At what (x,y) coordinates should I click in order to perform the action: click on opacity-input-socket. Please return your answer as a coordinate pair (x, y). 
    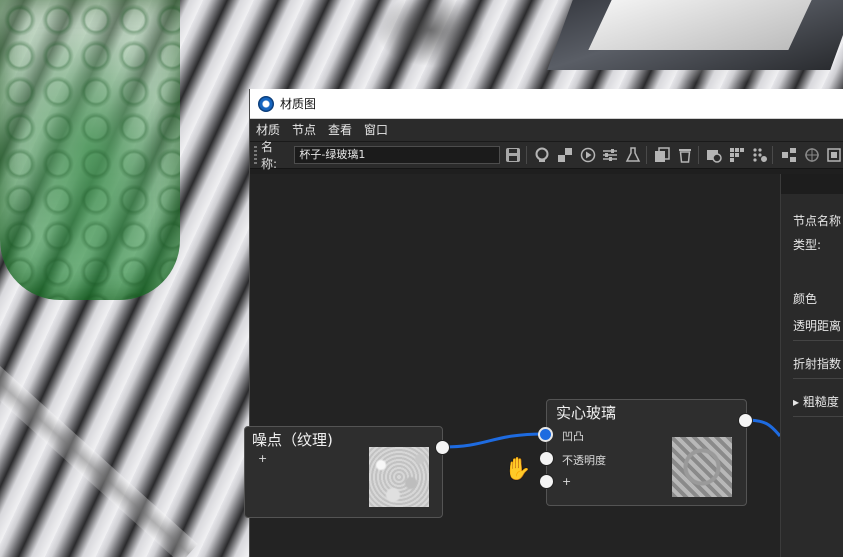
    Looking at the image, I should click on (546, 458).